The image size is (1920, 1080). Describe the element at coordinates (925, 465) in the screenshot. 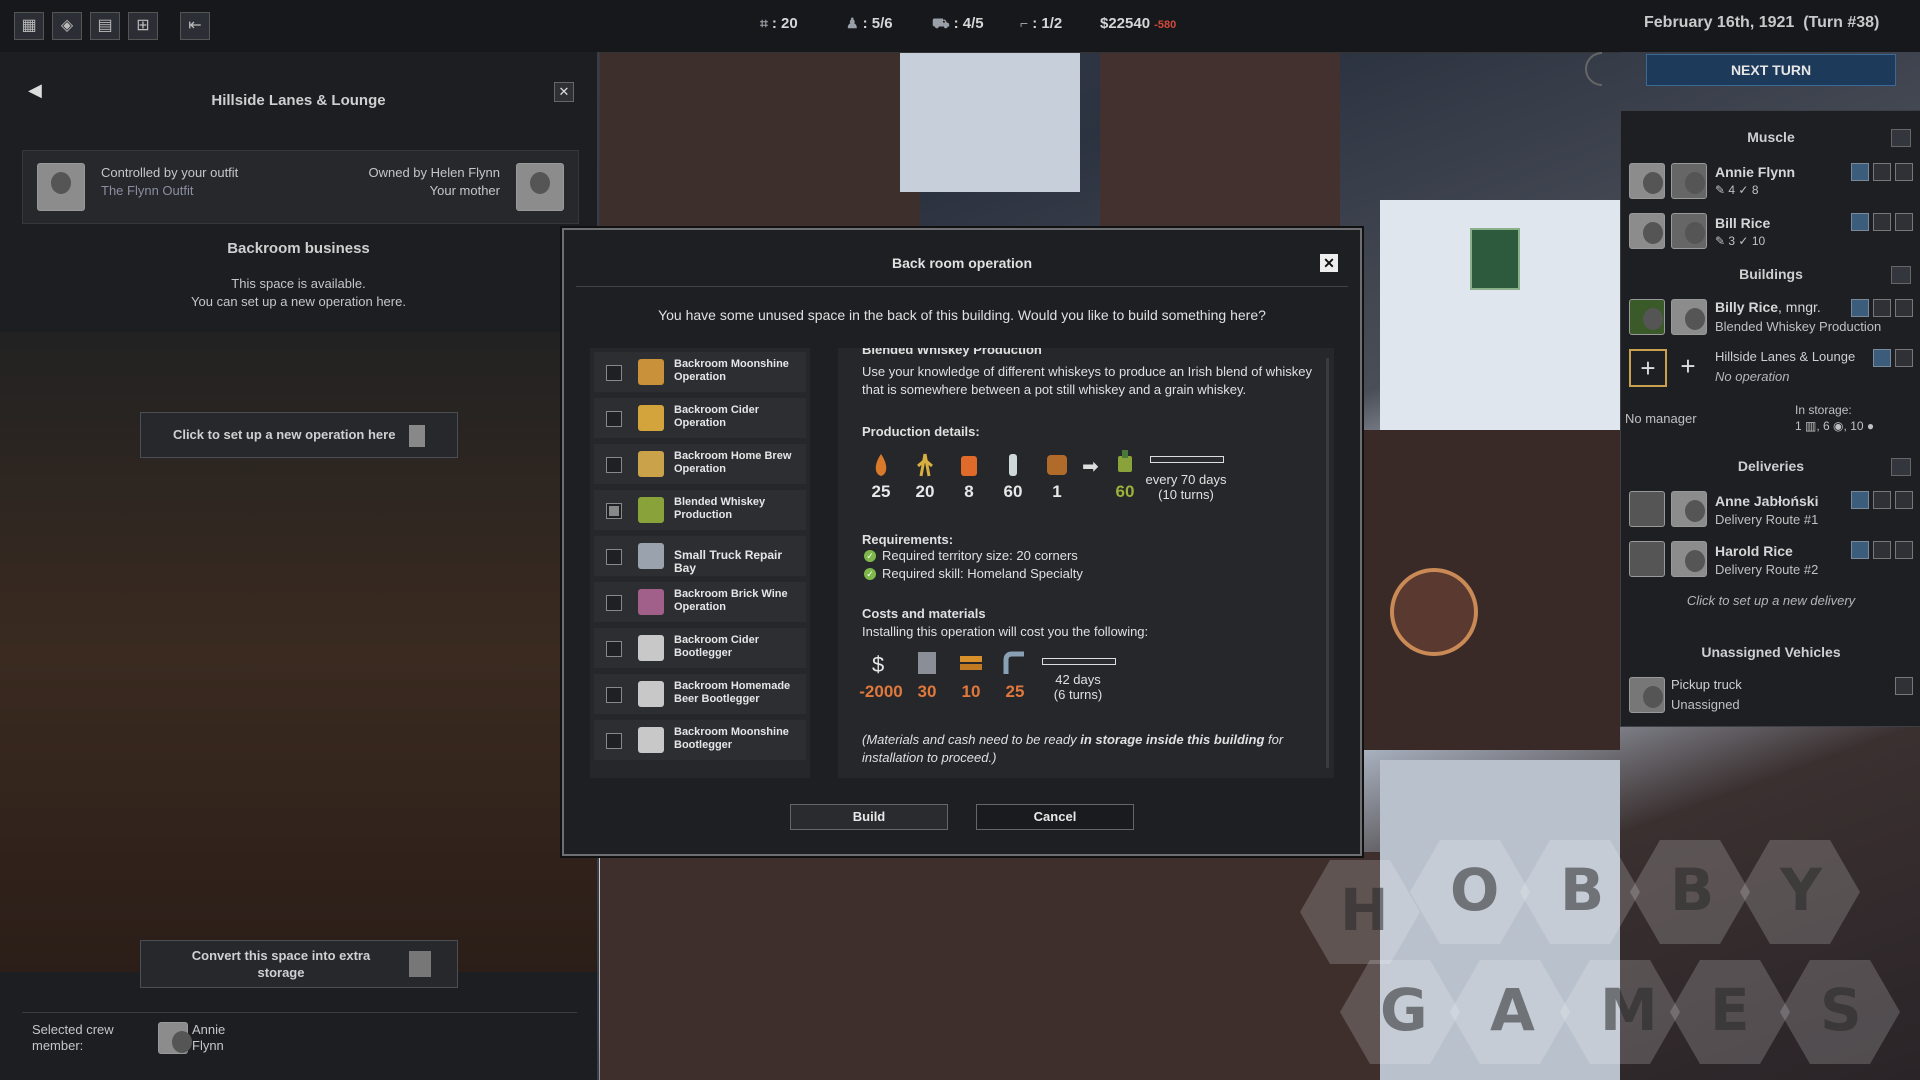

I see `grain-icon` at that location.